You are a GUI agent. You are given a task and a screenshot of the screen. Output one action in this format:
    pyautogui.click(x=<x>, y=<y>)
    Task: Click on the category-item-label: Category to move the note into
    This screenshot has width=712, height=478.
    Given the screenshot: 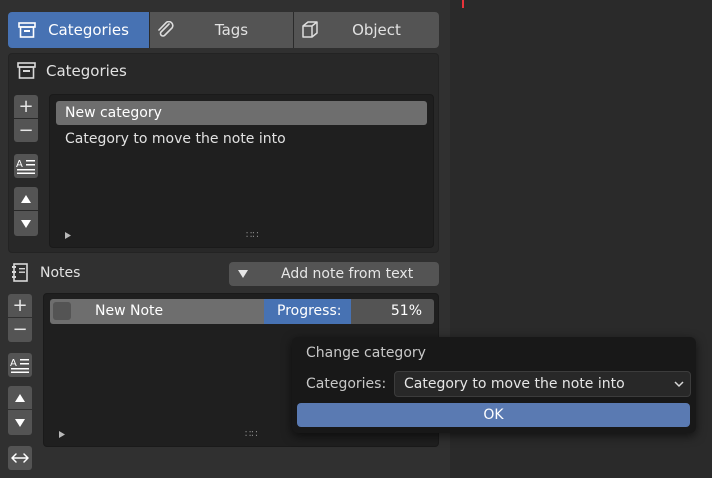 What is the action you would take?
    pyautogui.click(x=175, y=139)
    